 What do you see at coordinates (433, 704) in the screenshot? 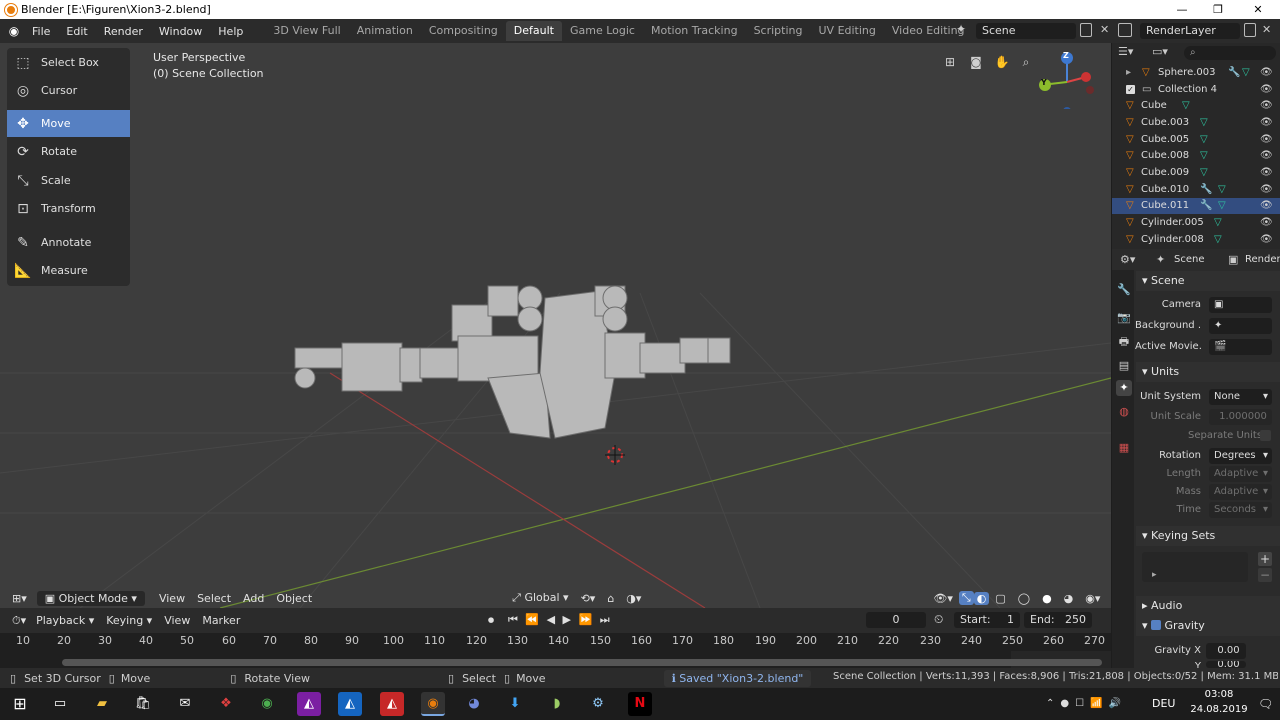
I see `blender-taskbar-icon: ◉` at bounding box center [433, 704].